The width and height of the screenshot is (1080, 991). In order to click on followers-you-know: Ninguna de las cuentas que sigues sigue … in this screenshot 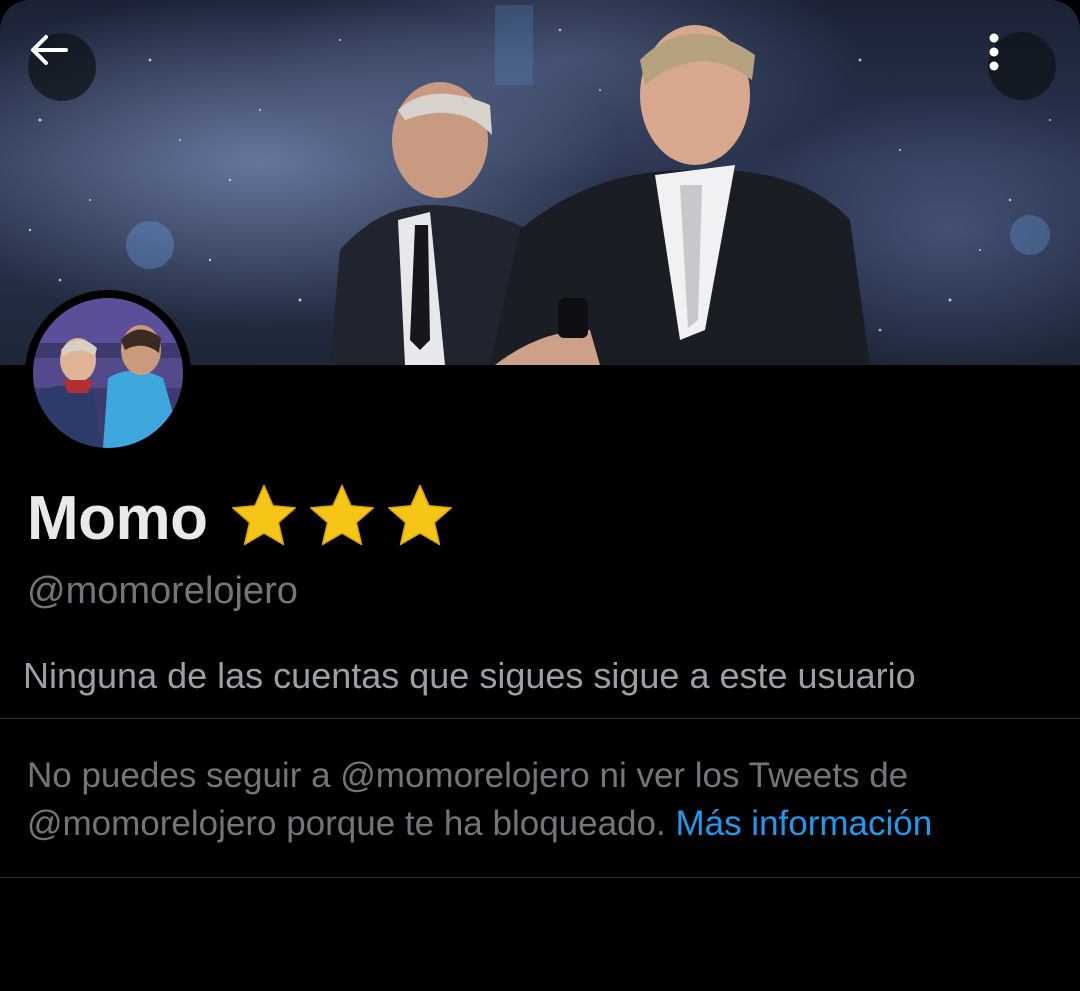, I will do `click(469, 675)`.